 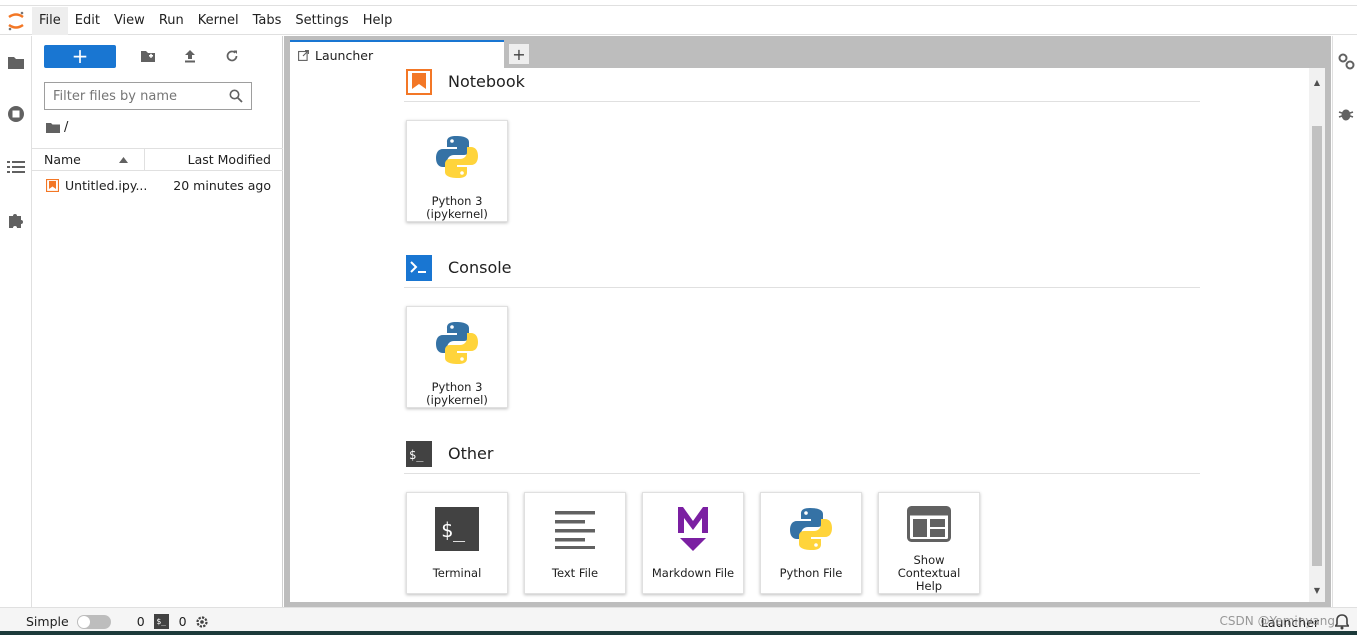 What do you see at coordinates (1346, 61) in the screenshot?
I see `property-inspector-icon` at bounding box center [1346, 61].